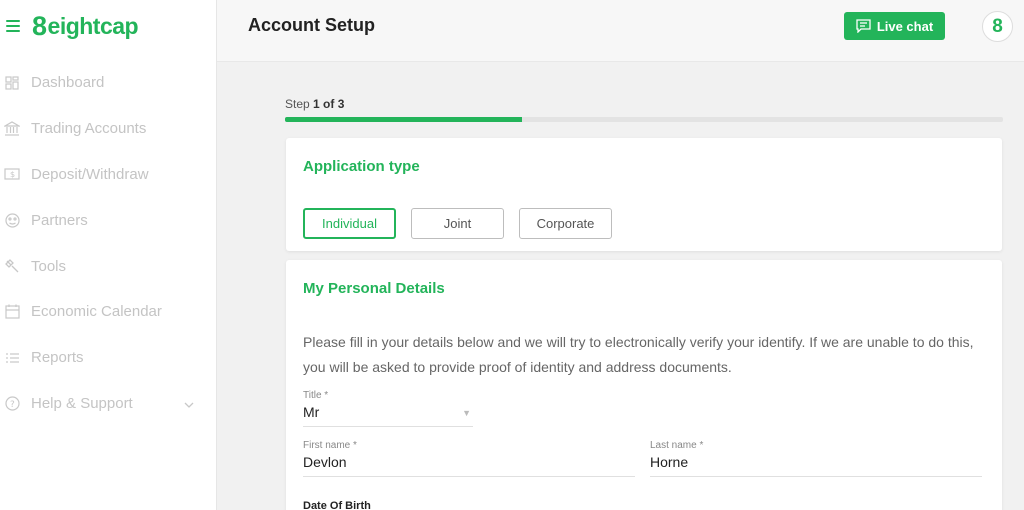 Image resolution: width=1024 pixels, height=510 pixels. I want to click on step-count: 1 of 3, so click(329, 104).